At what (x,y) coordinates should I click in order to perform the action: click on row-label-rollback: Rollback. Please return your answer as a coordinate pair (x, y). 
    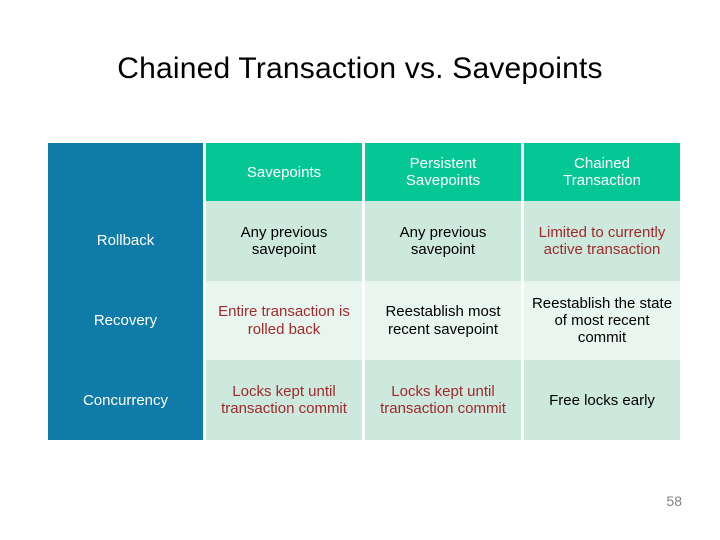
    Looking at the image, I should click on (125, 241).